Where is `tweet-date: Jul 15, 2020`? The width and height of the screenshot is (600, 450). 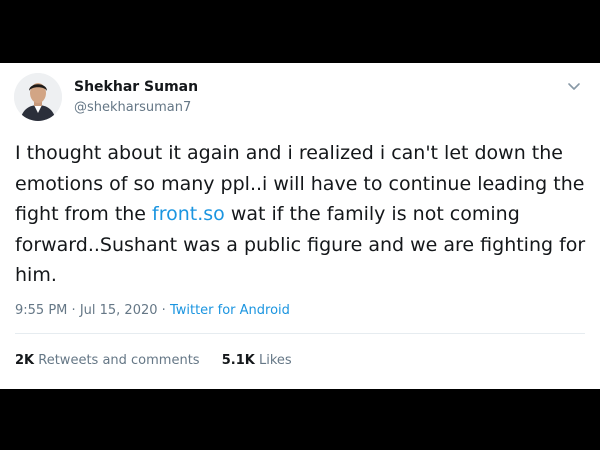
tweet-date: Jul 15, 2020 is located at coordinates (119, 310).